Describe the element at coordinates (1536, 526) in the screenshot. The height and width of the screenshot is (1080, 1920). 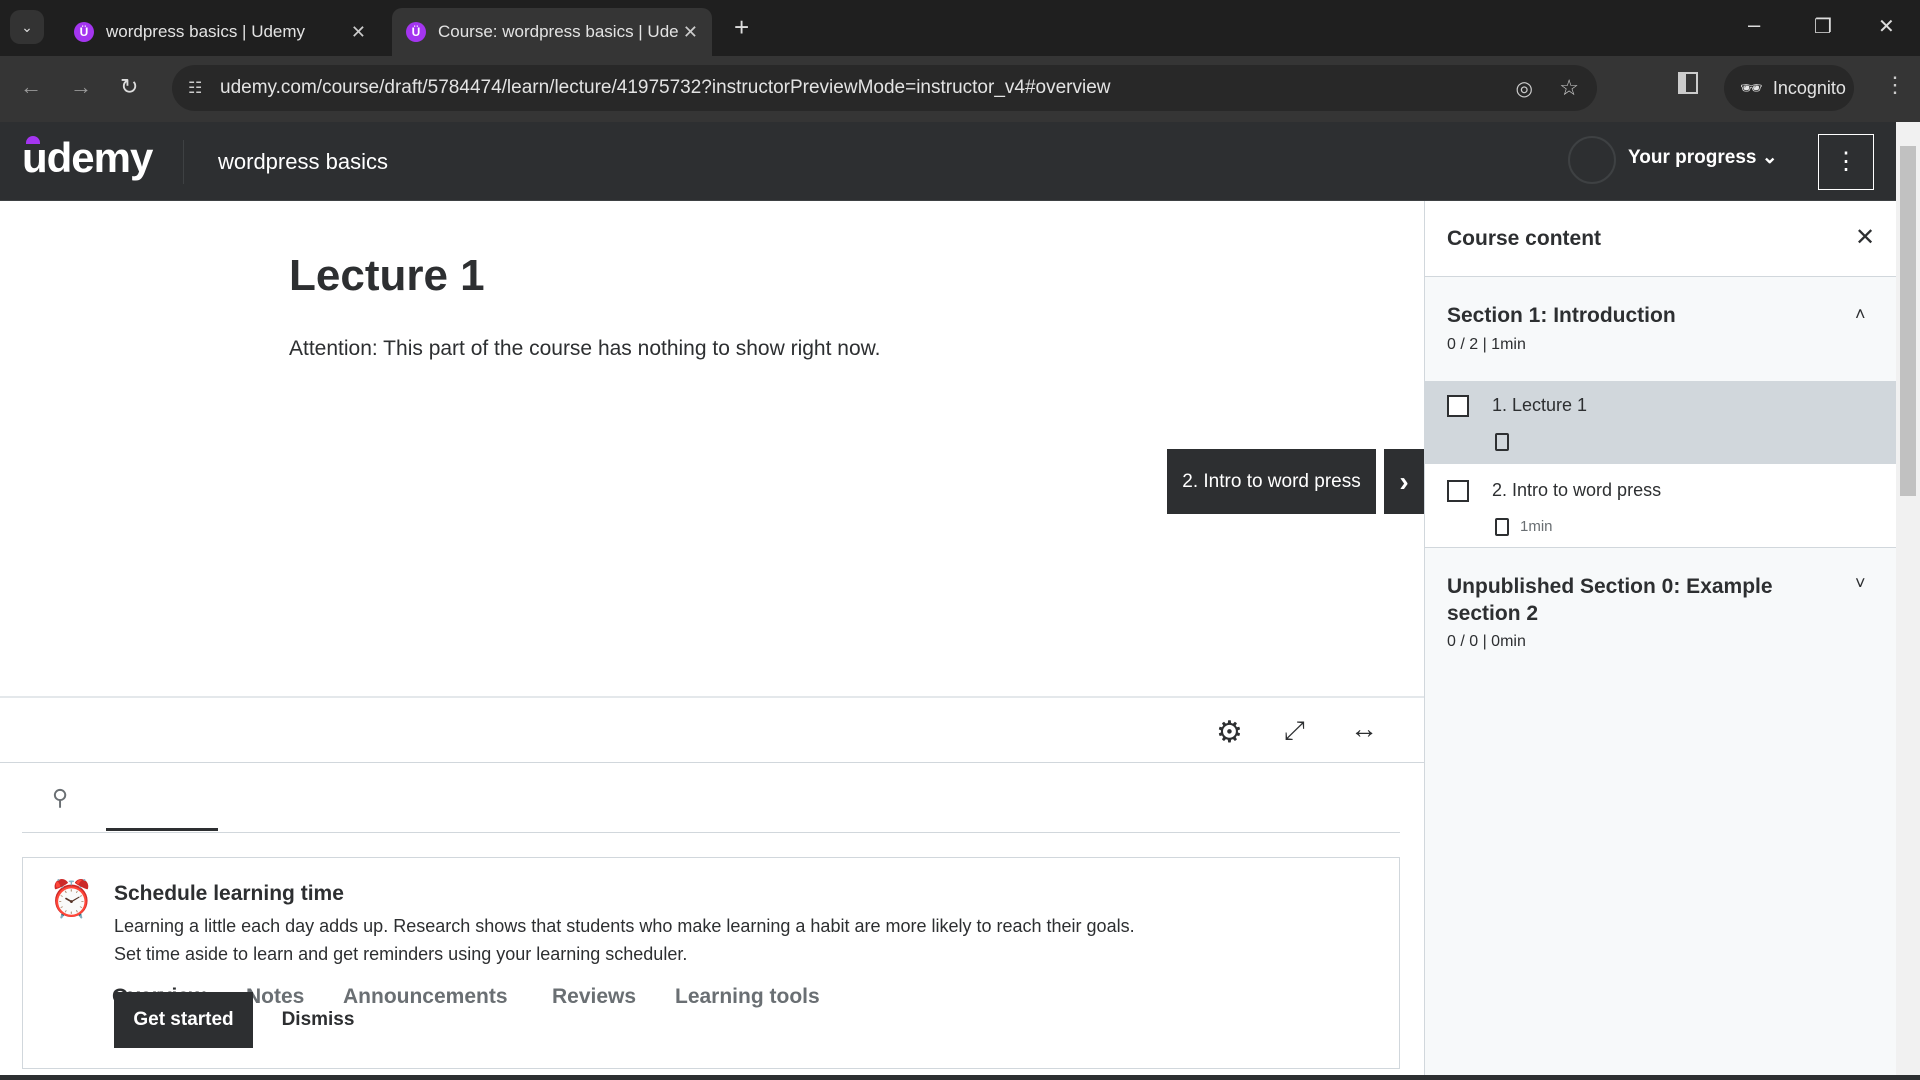
I see `lecture-duration: 1min` at that location.